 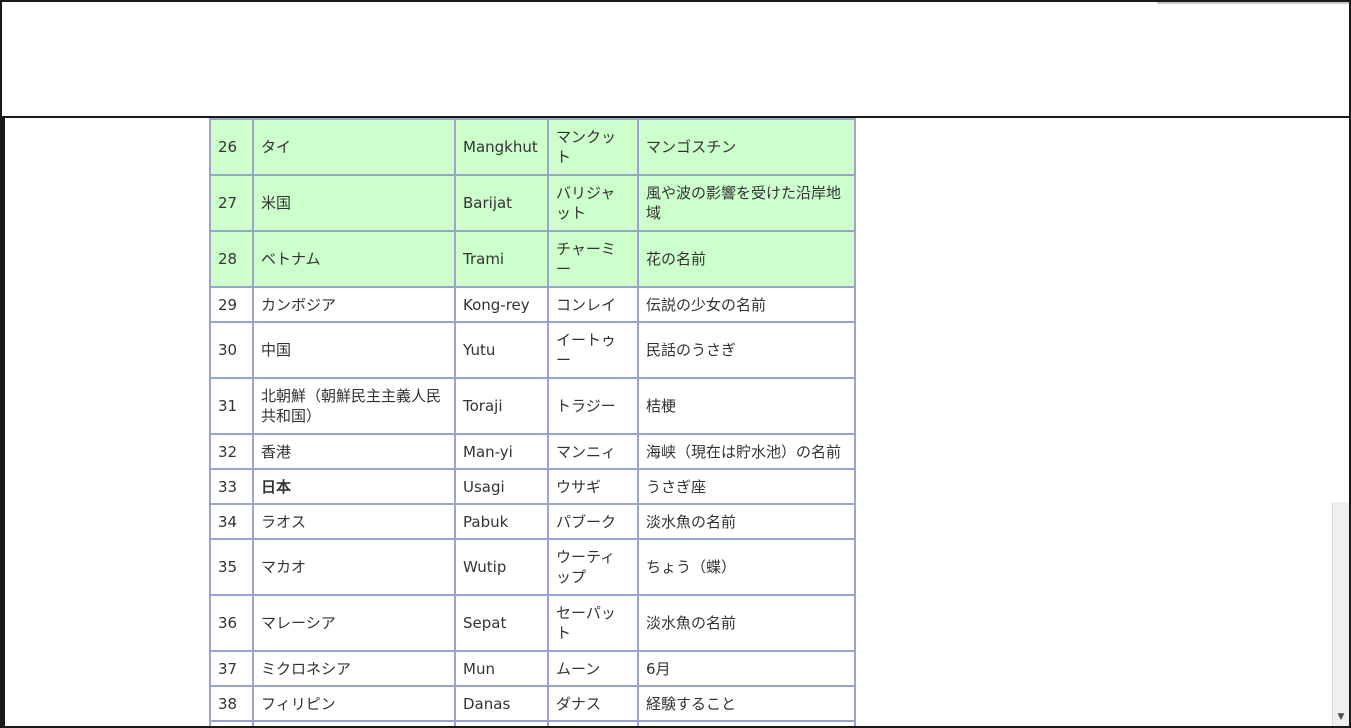 What do you see at coordinates (354, 203) in the screenshot?
I see `country-cell: 米国` at bounding box center [354, 203].